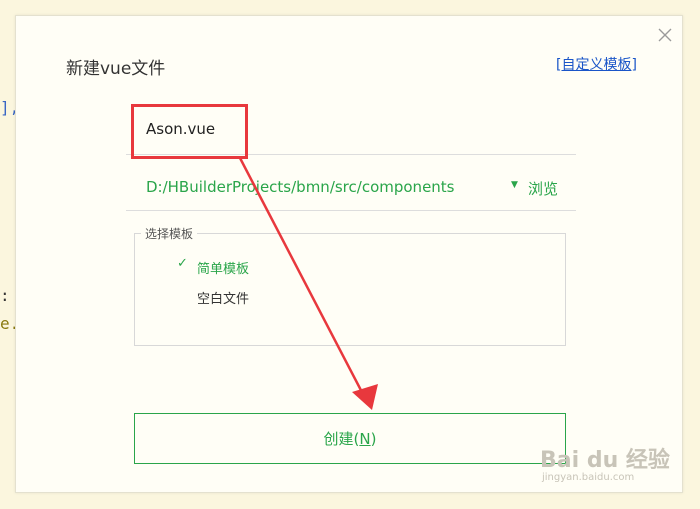 The width and height of the screenshot is (700, 509). Describe the element at coordinates (588, 477) in the screenshot. I see `watermark-subtext: jingyan.baidu.com` at that location.